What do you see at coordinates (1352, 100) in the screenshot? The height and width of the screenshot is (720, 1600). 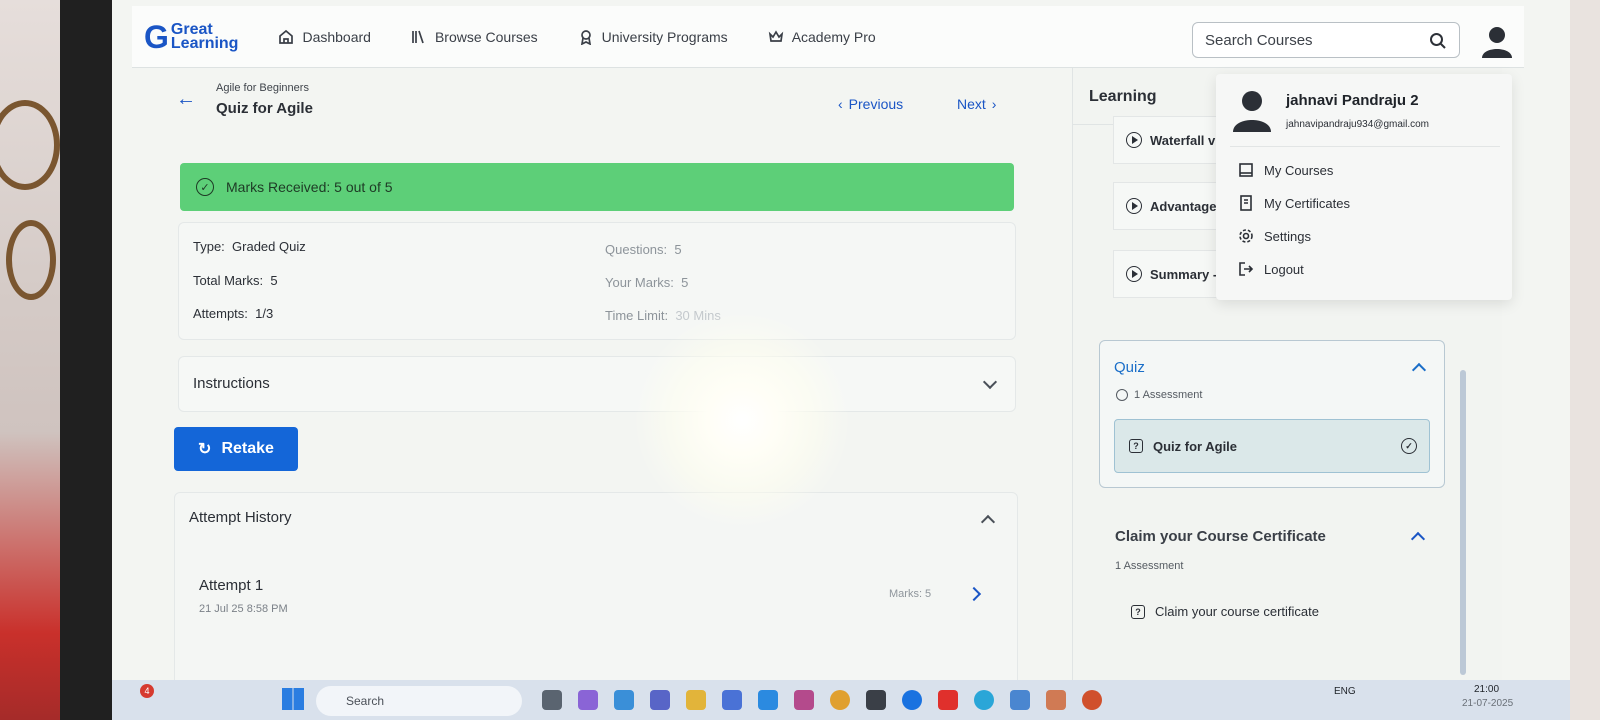 I see `user-name: jahnavi Pandraju 2` at bounding box center [1352, 100].